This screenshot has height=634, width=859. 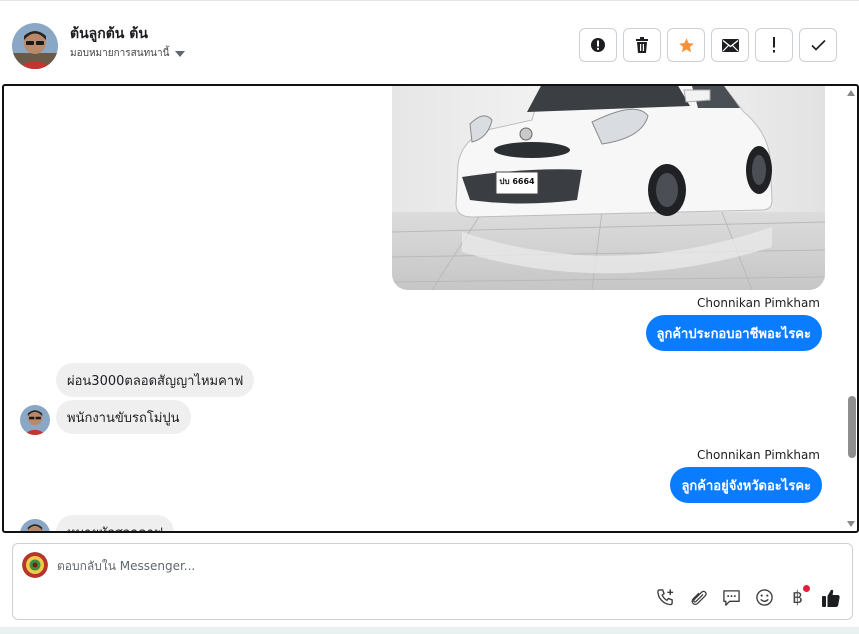 I want to click on contact-avatar, so click(x=35, y=46).